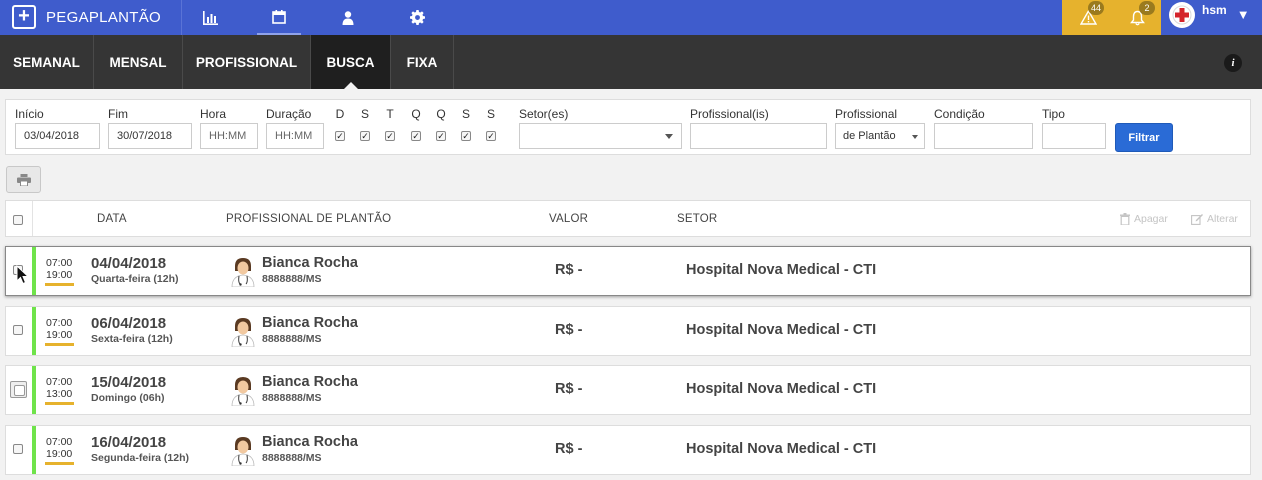 This screenshot has width=1262, height=480. Describe the element at coordinates (210, 17) in the screenshot. I see `nav-reports-button` at that location.